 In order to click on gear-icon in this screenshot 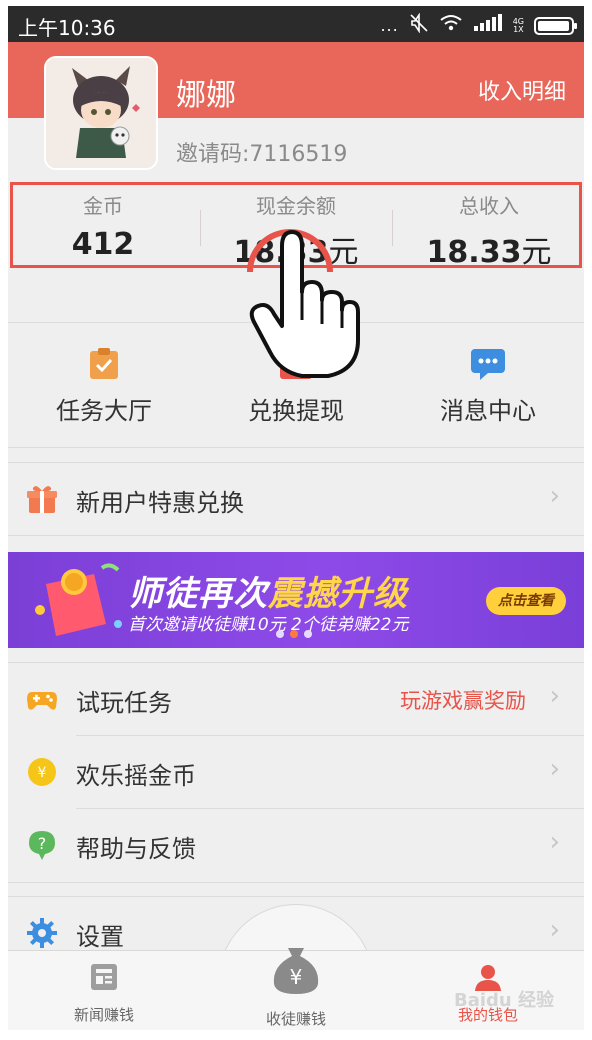, I will do `click(42, 933)`.